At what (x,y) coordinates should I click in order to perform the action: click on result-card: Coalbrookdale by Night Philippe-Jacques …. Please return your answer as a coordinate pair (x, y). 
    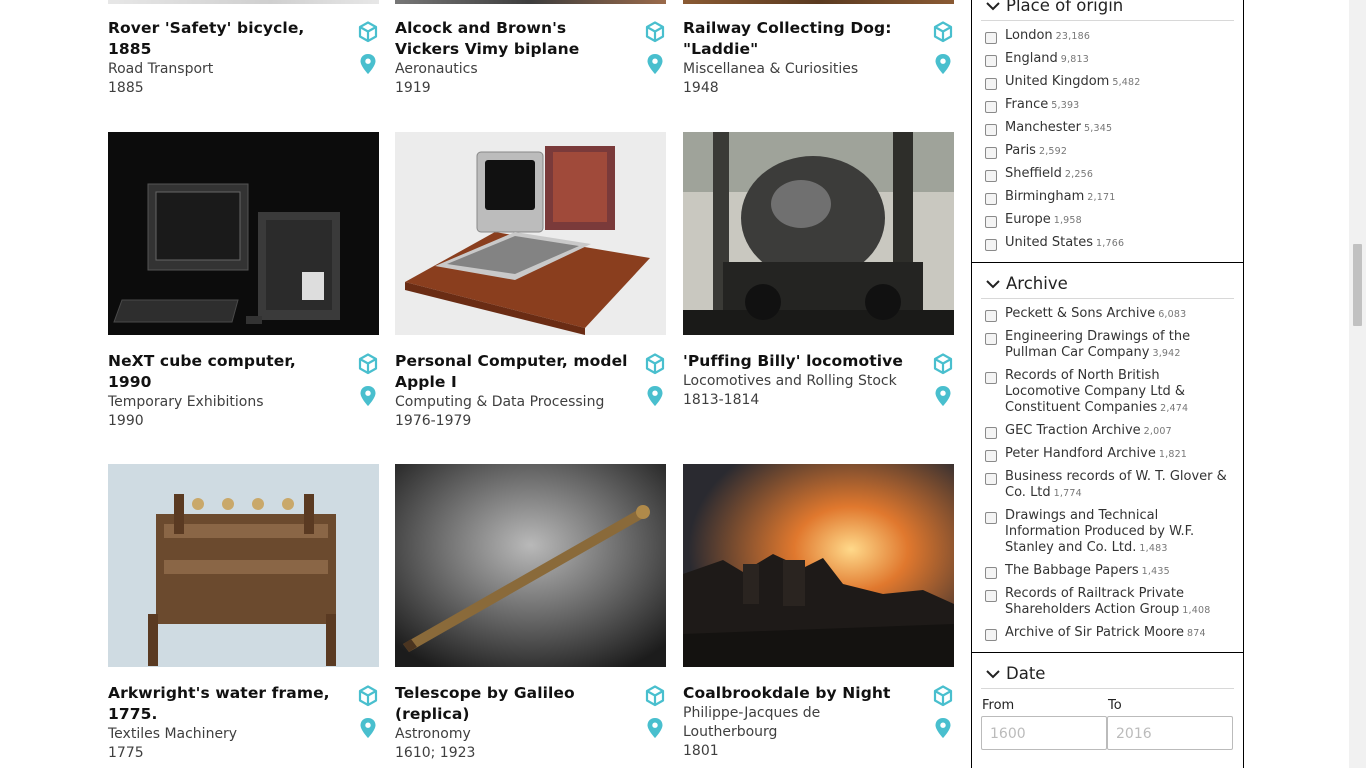
    Looking at the image, I should click on (818, 611).